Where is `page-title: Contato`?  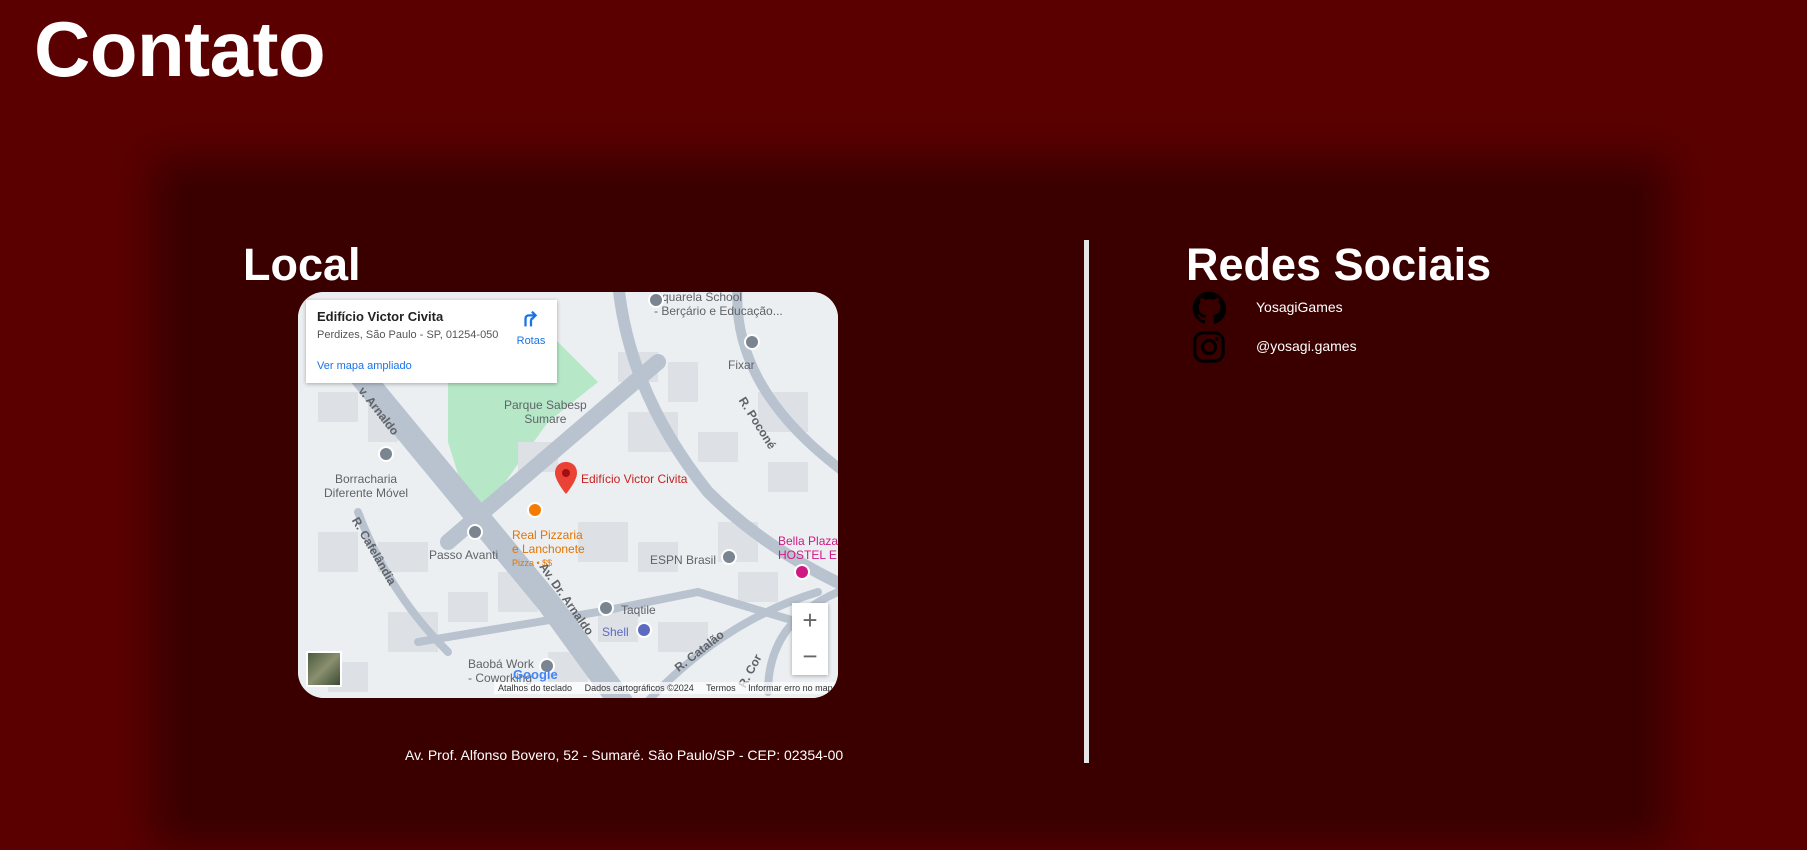 page-title: Contato is located at coordinates (180, 49).